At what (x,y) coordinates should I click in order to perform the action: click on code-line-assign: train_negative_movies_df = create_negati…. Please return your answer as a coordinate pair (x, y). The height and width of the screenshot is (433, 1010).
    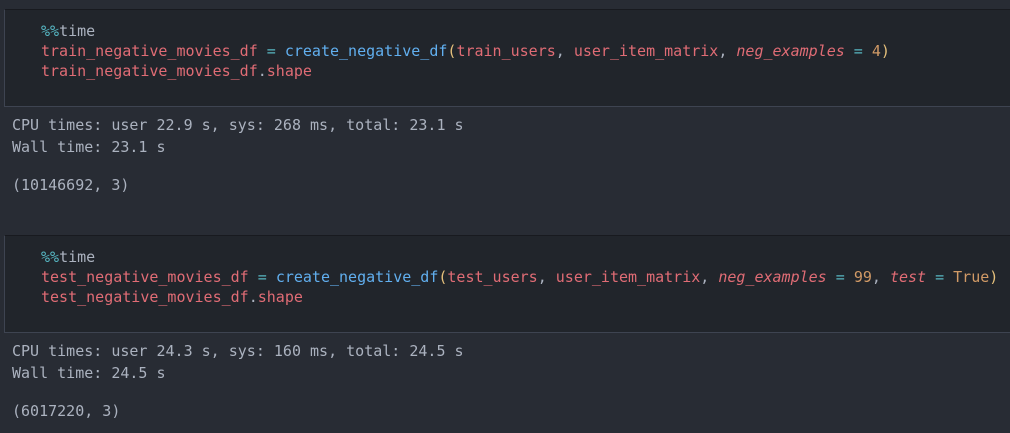
    Looking at the image, I should click on (465, 51).